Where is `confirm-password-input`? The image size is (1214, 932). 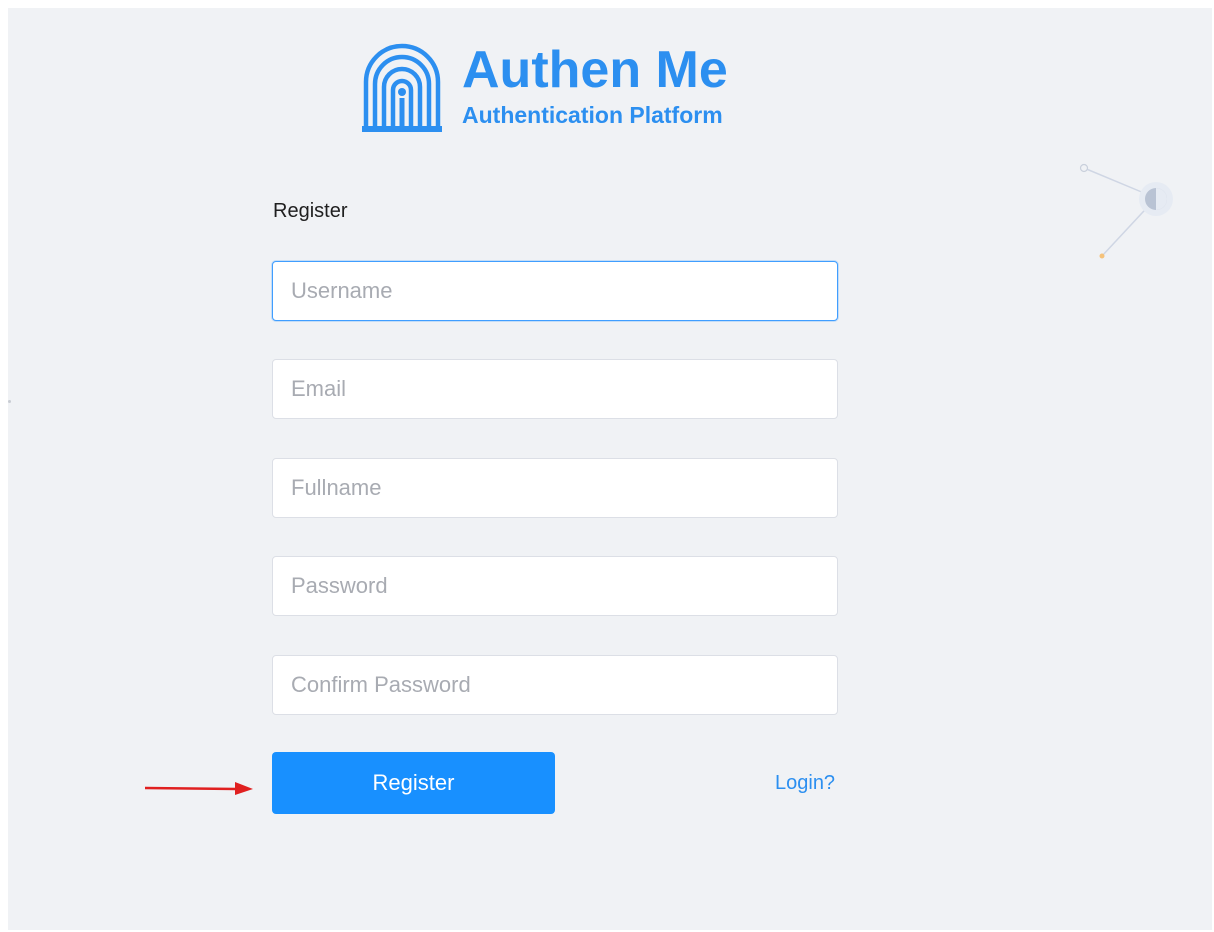 confirm-password-input is located at coordinates (555, 685).